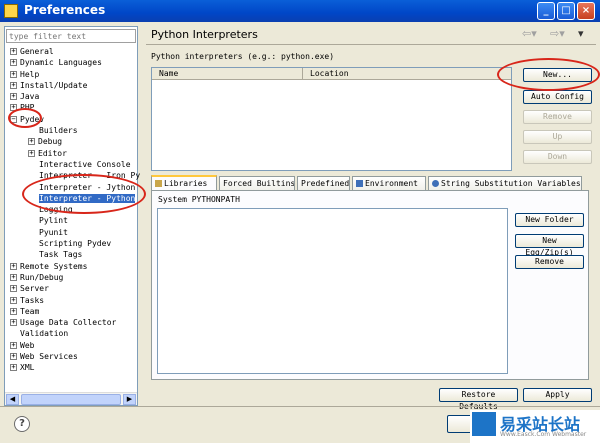 This screenshot has height=443, width=600. Describe the element at coordinates (581, 33) in the screenshot. I see `view-menu-icon: ▾` at that location.